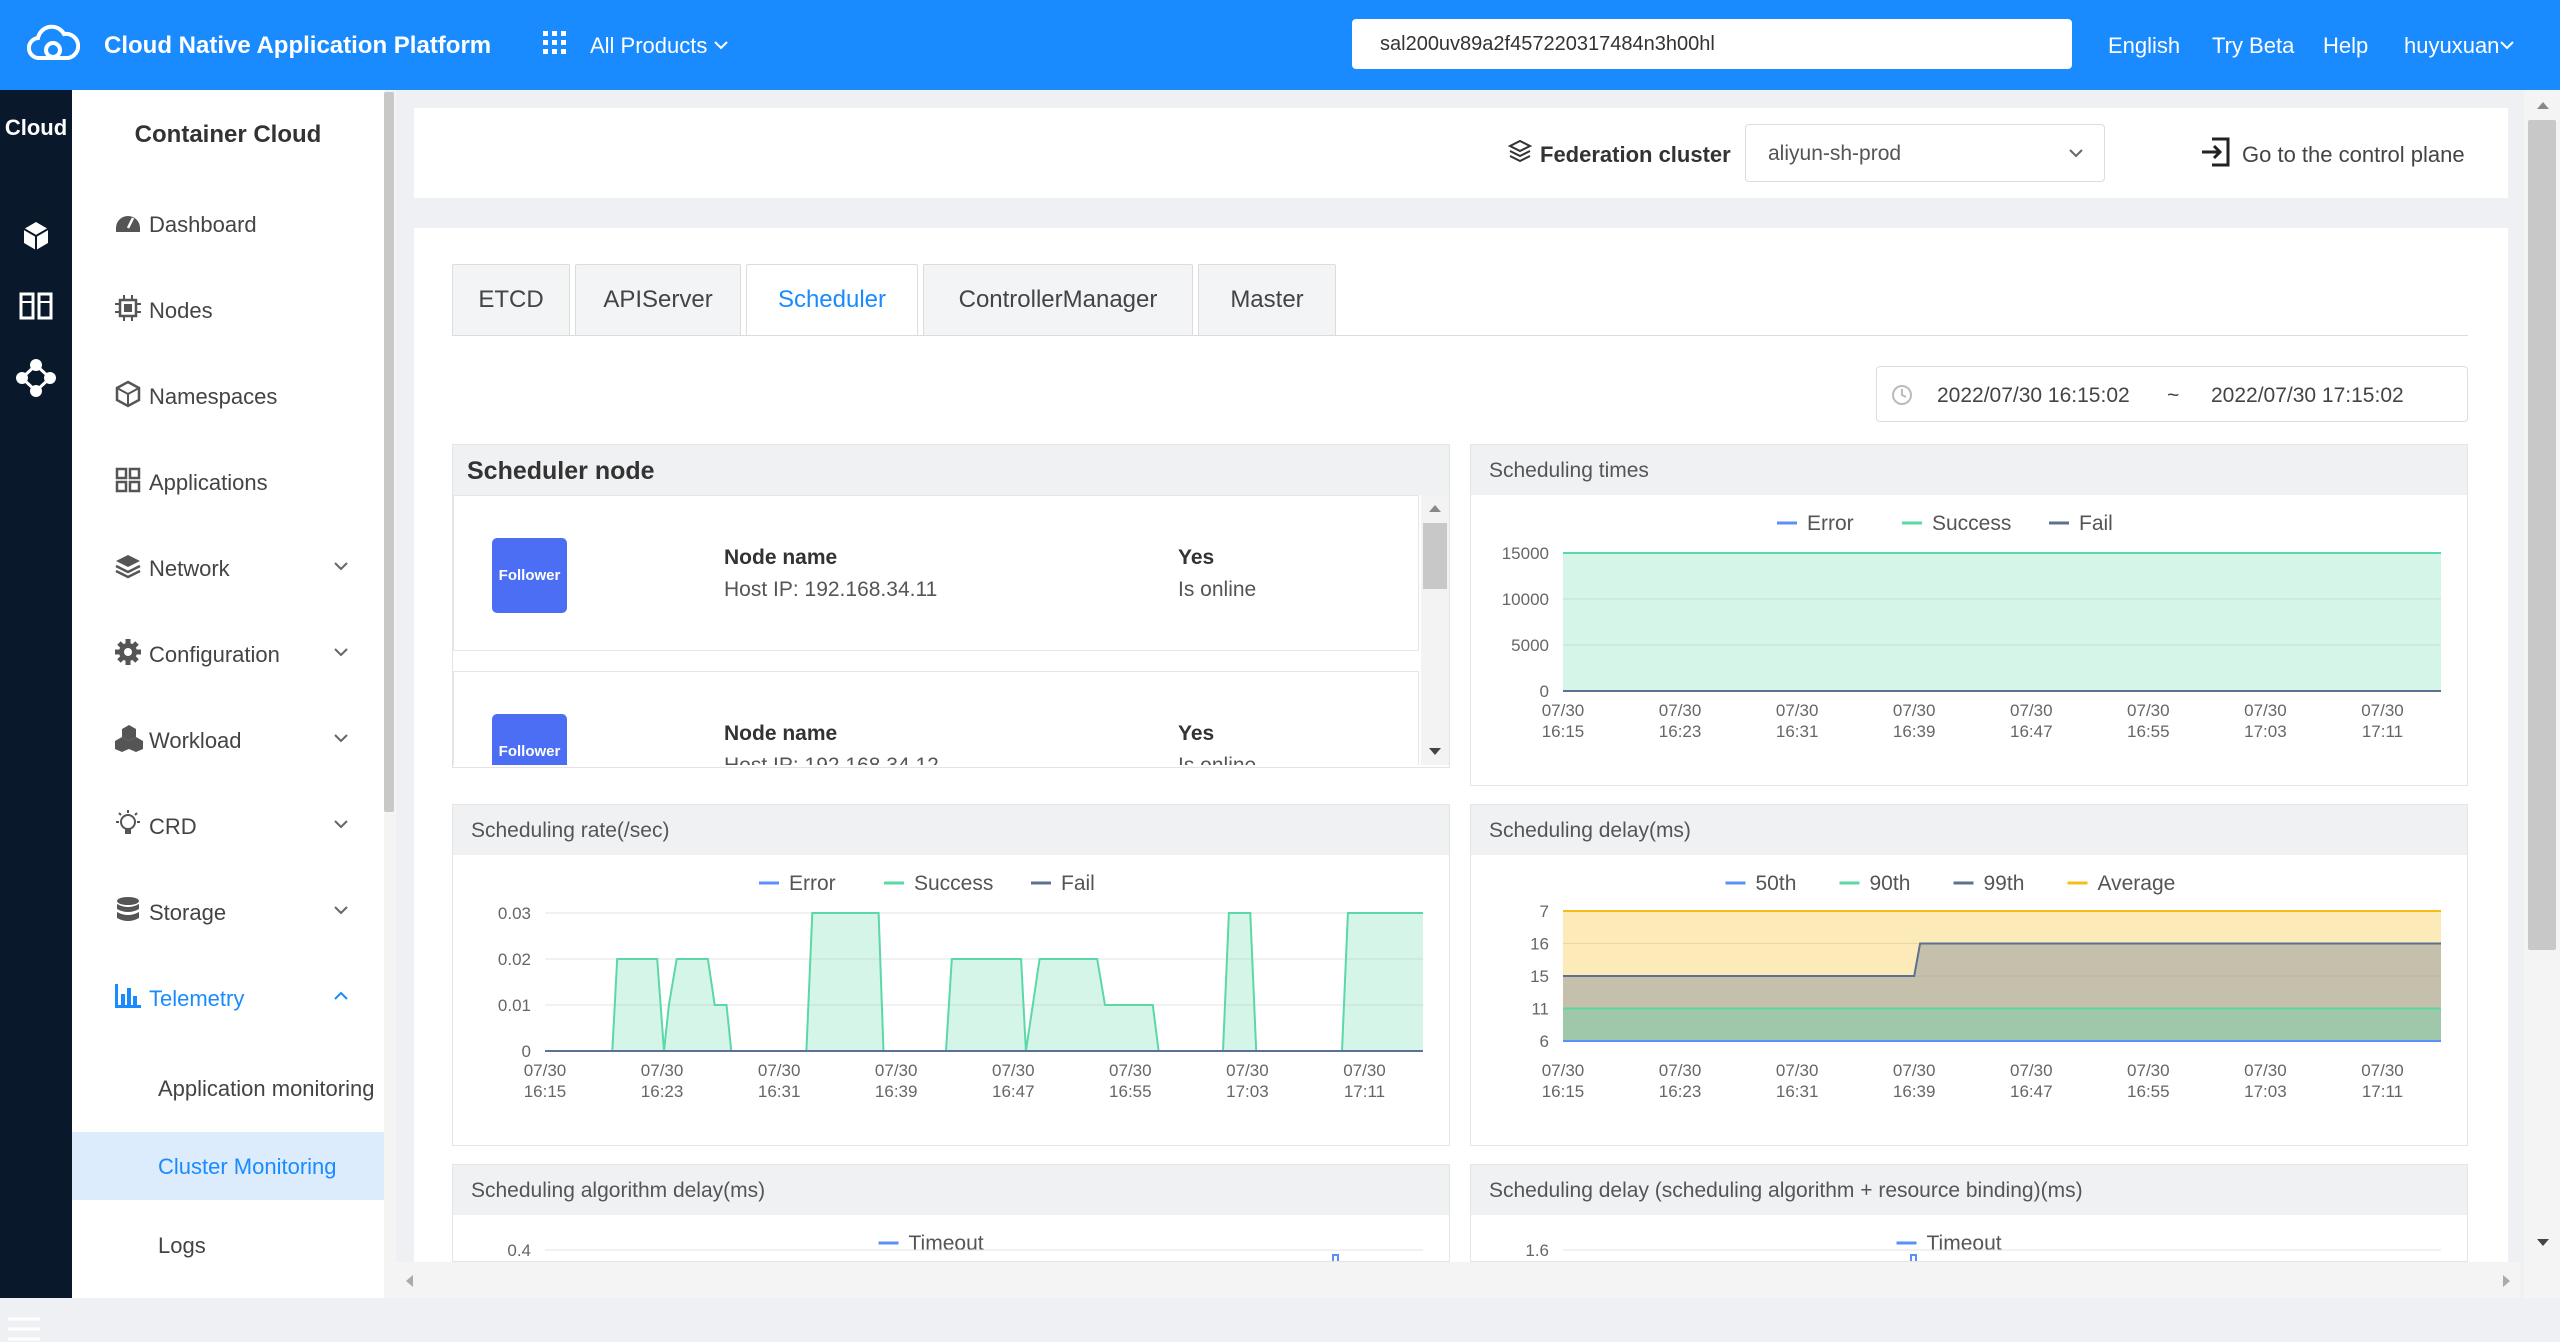  I want to click on search-input, so click(1712, 44).